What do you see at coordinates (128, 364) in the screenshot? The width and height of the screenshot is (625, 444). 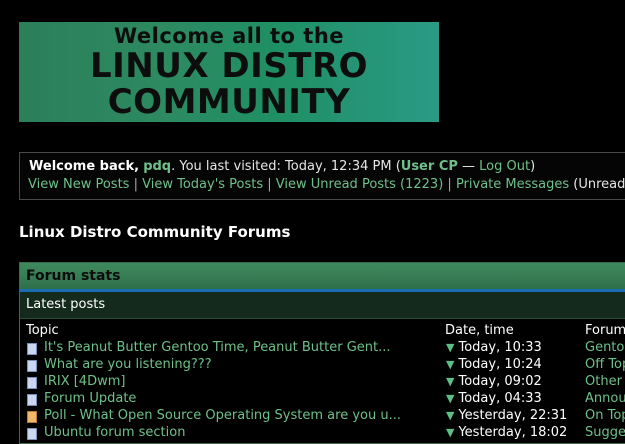 I see `topic-link: What are you listening???` at bounding box center [128, 364].